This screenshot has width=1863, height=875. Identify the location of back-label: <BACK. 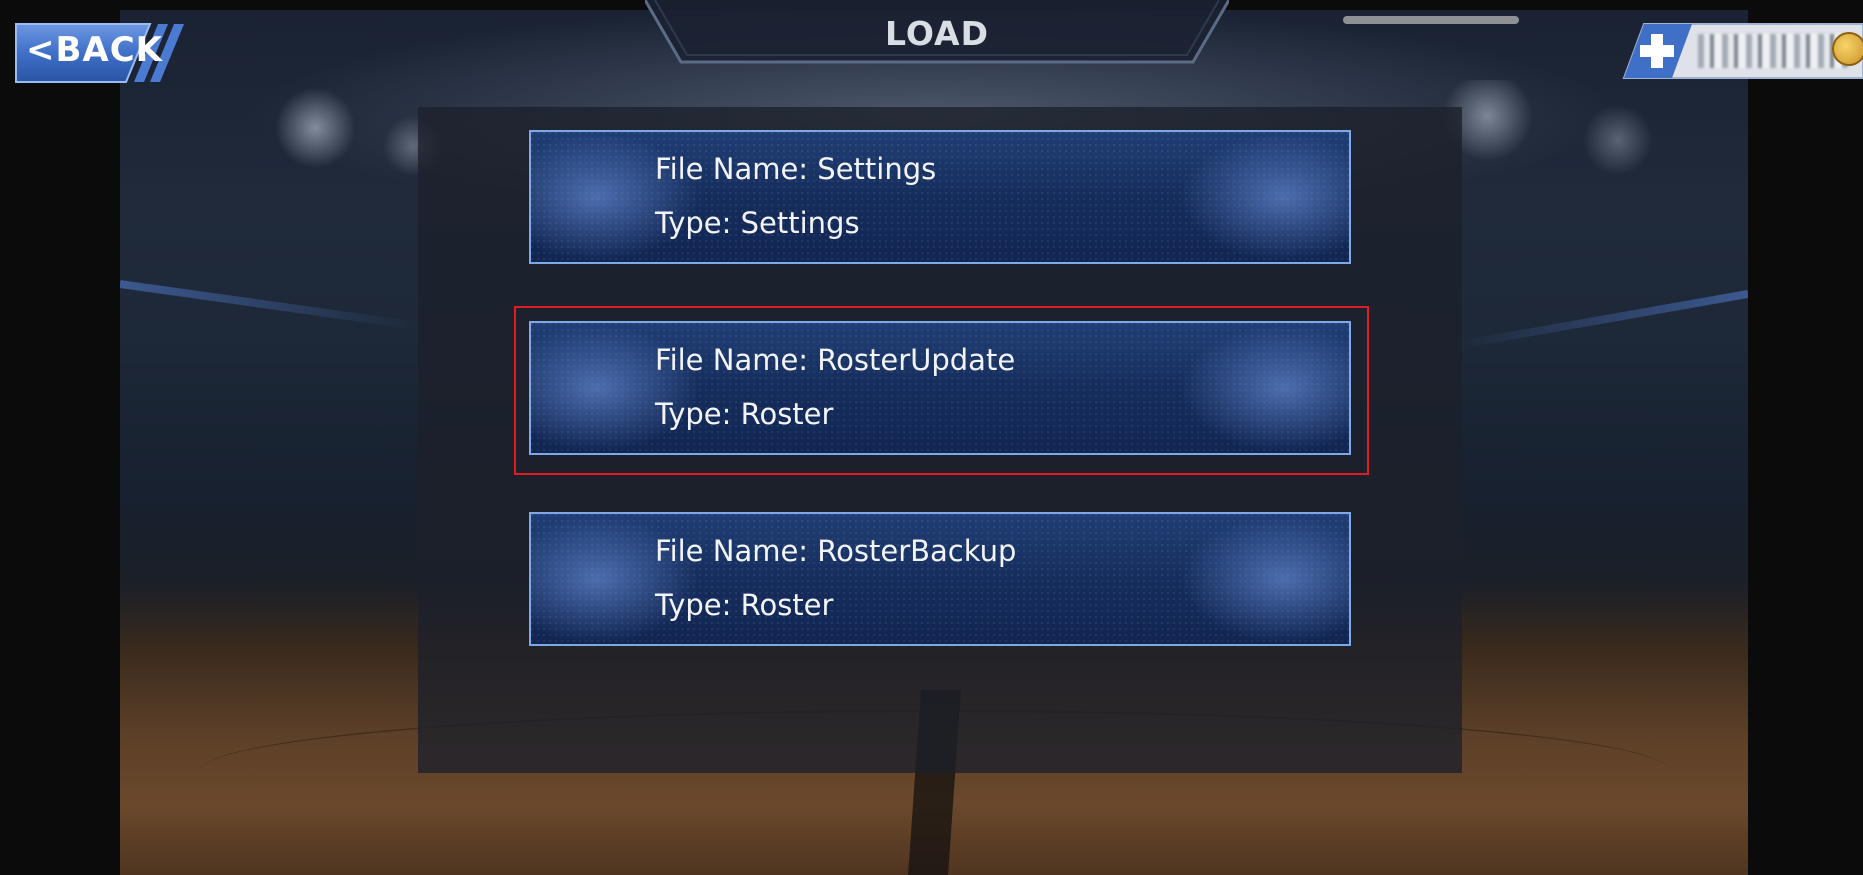
(95, 50).